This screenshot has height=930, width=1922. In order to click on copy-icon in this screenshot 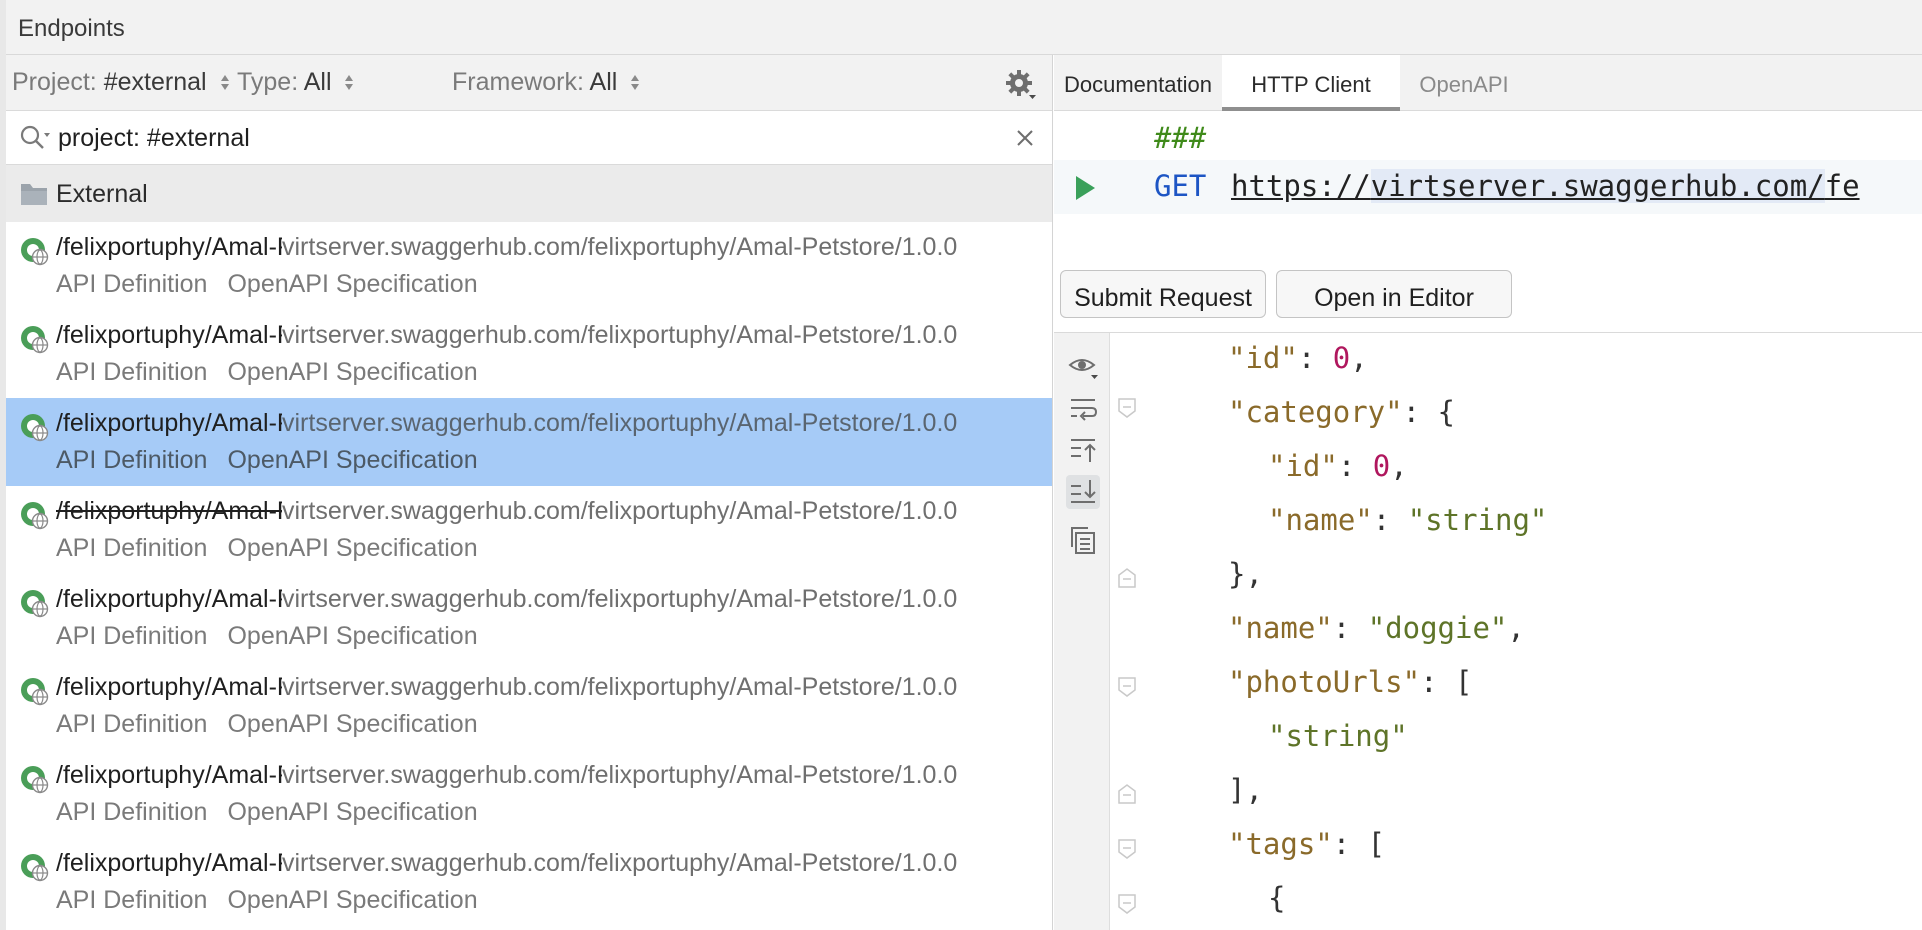, I will do `click(1083, 540)`.